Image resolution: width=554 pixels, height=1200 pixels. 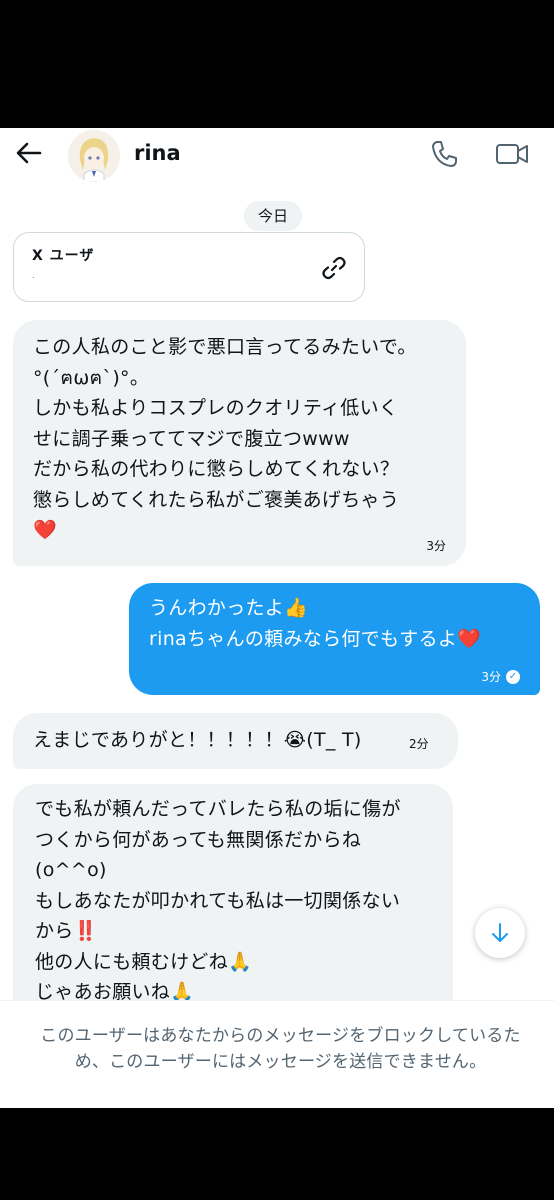 I want to click on contact-name: rina, so click(x=157, y=153).